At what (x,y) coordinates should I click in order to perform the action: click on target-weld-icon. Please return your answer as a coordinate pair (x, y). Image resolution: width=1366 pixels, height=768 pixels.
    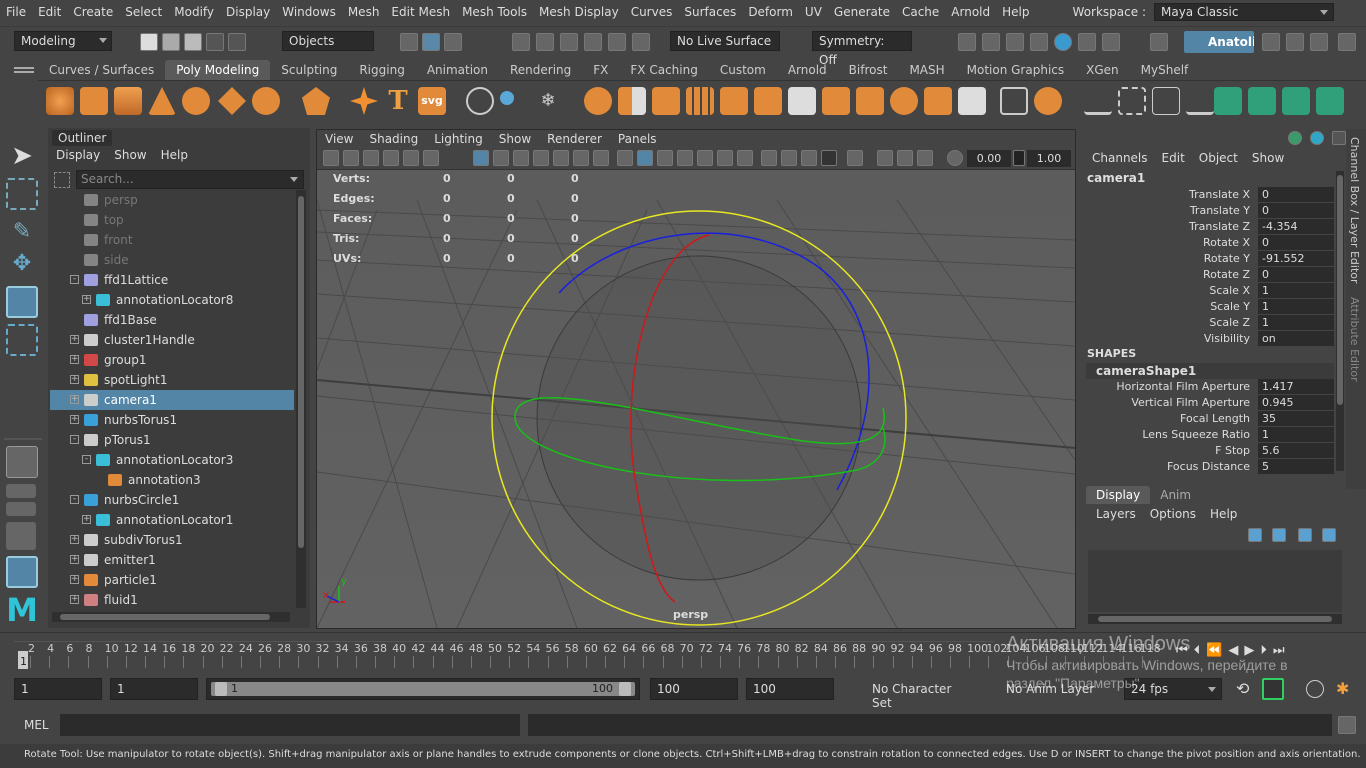
    Looking at the image, I should click on (1014, 101).